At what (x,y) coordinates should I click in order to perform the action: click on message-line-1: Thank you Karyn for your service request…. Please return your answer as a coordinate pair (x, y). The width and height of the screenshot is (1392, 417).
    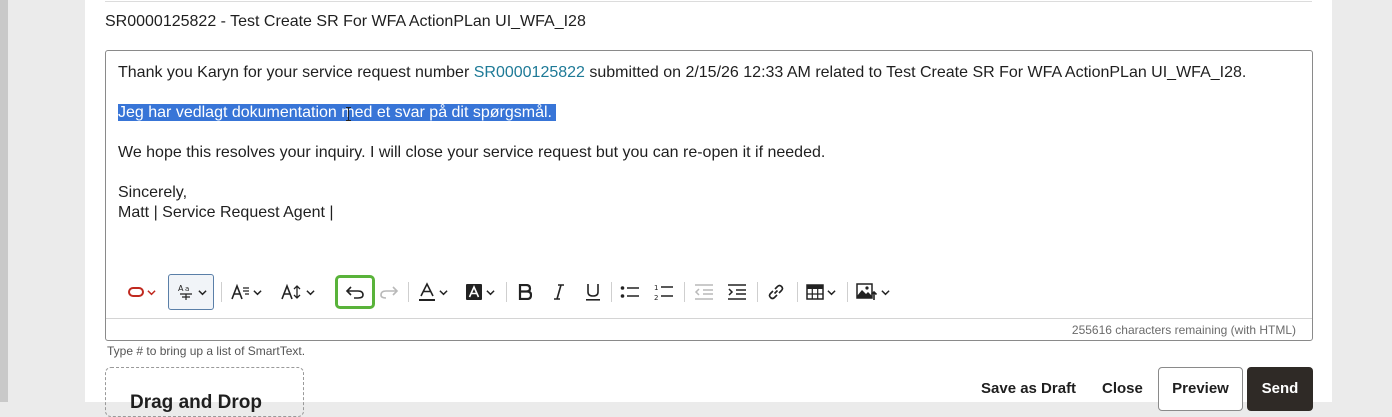
    Looking at the image, I should click on (682, 73).